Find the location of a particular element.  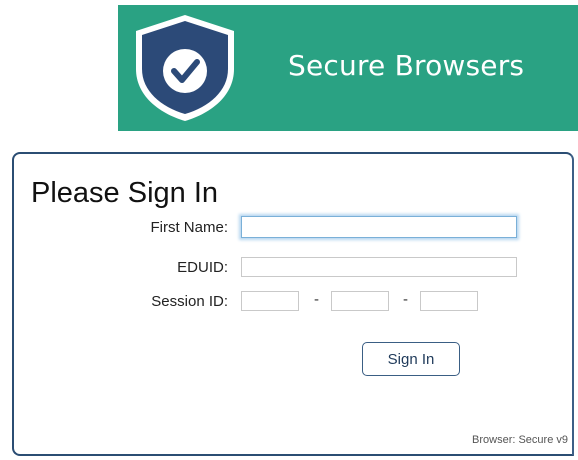

session-id-part3-field is located at coordinates (449, 301).